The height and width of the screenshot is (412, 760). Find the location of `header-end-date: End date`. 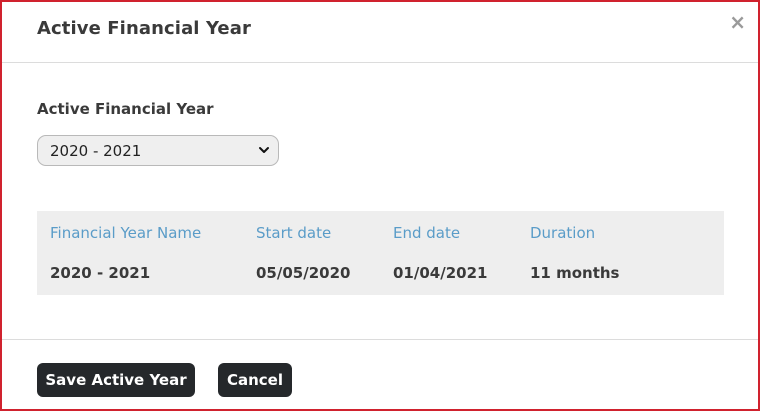

header-end-date: End date is located at coordinates (427, 233).